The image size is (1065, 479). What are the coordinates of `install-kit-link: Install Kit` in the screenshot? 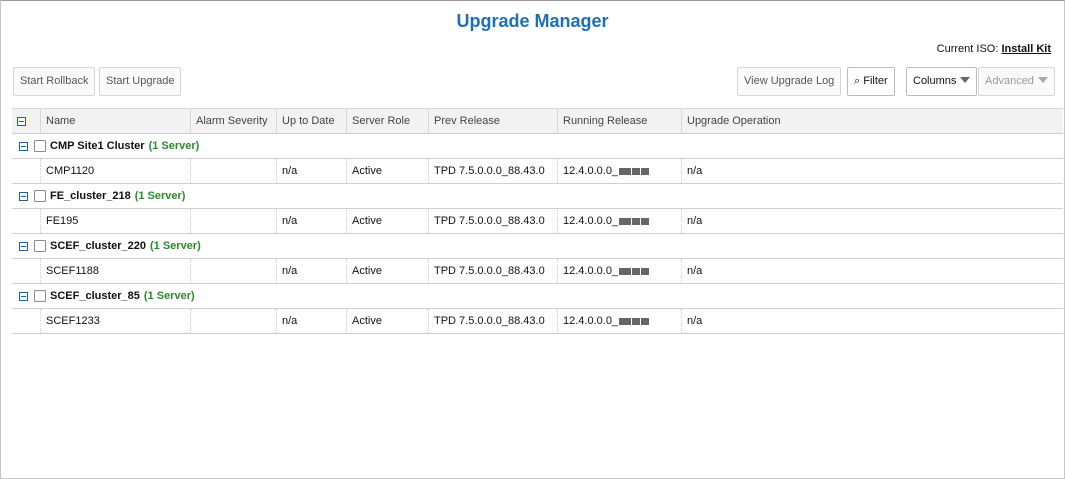 It's located at (1026, 49).